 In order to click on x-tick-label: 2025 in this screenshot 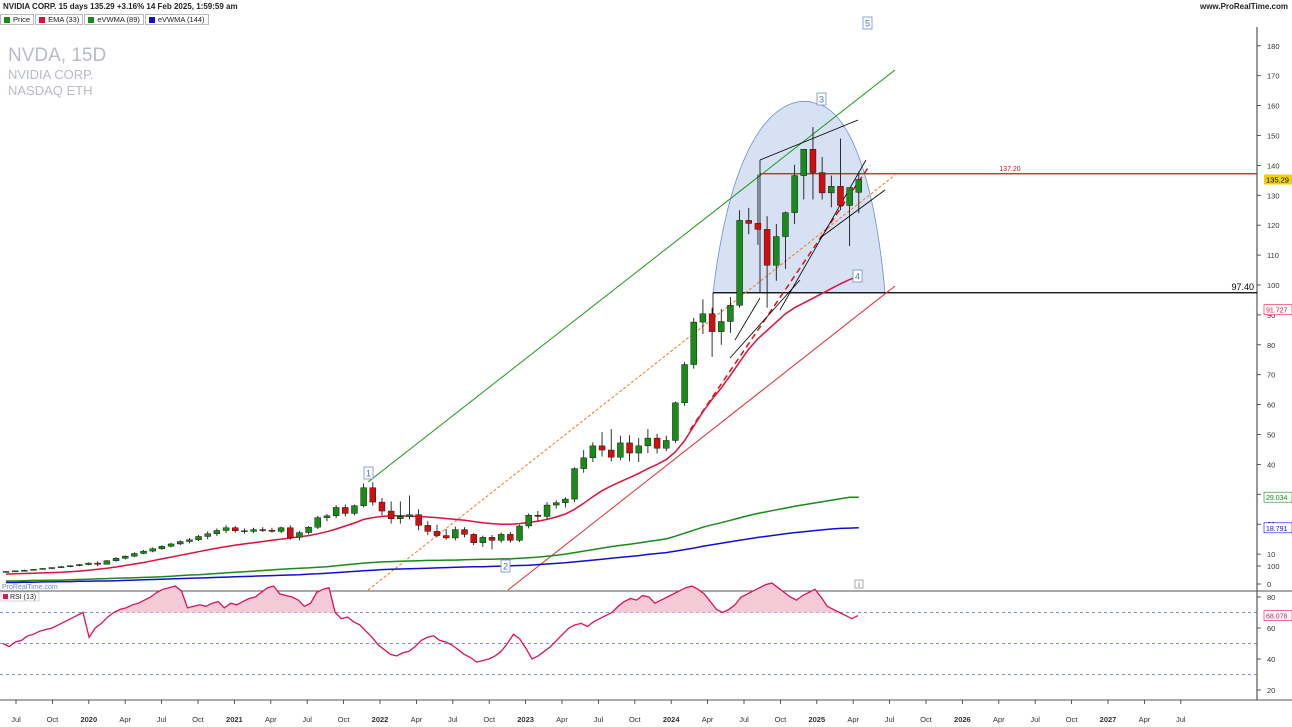, I will do `click(816, 719)`.